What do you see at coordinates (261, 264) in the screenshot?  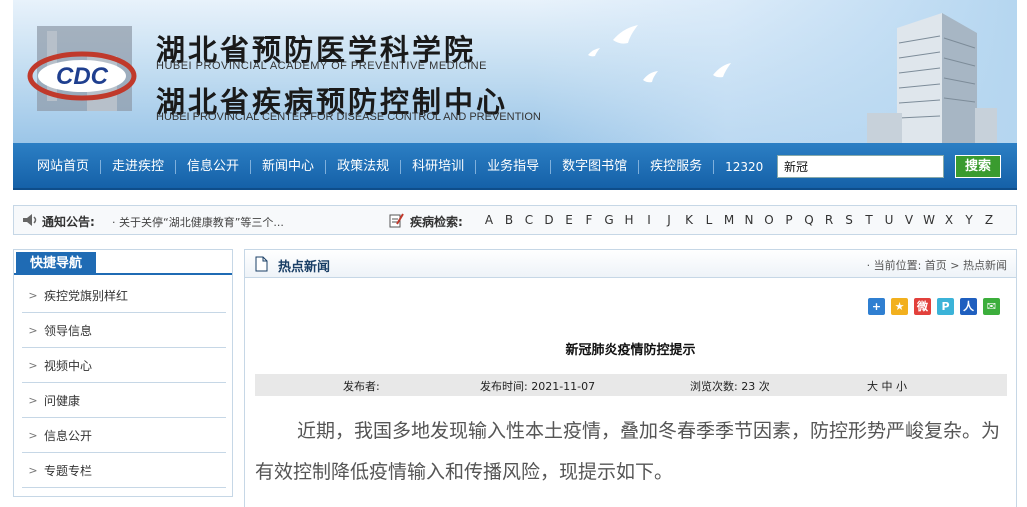 I see `document-icon` at bounding box center [261, 264].